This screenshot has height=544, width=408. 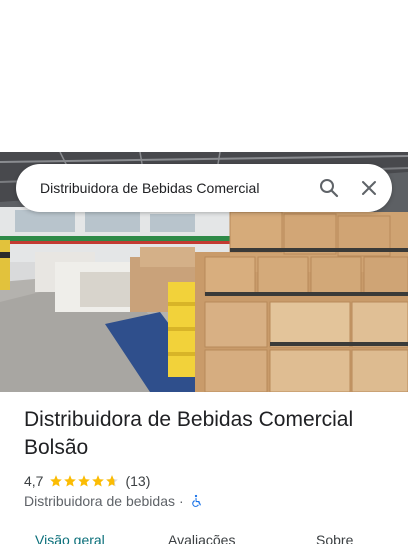 What do you see at coordinates (329, 188) in the screenshot?
I see `search-icon` at bounding box center [329, 188].